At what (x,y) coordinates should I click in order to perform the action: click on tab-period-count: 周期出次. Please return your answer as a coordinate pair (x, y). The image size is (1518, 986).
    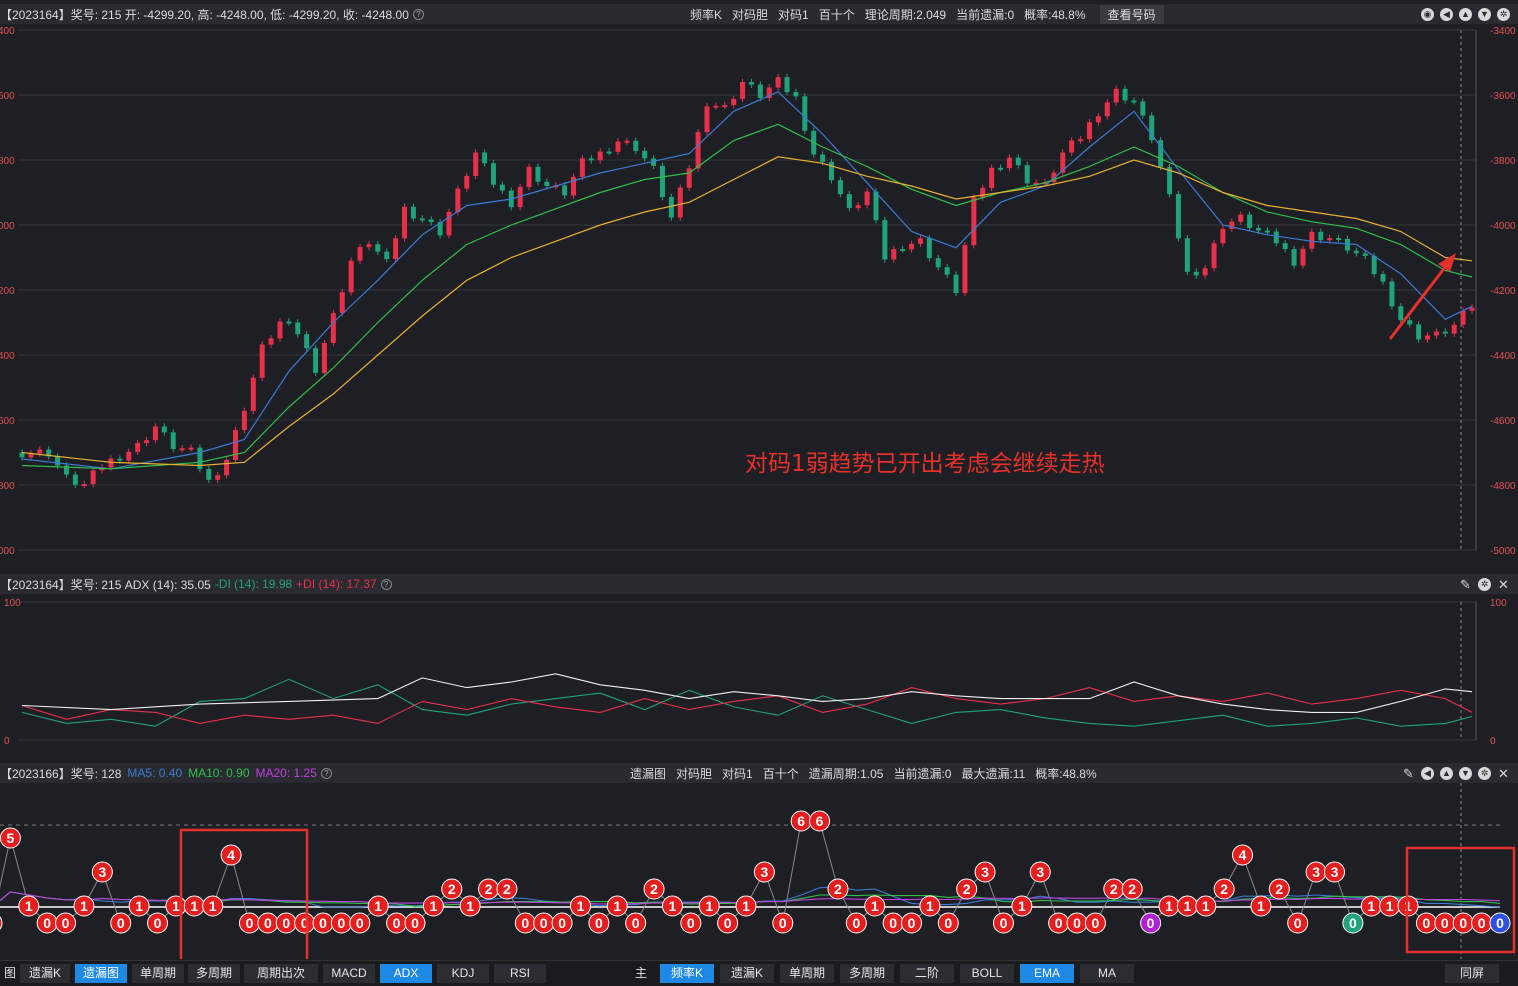
    Looking at the image, I should click on (281, 973).